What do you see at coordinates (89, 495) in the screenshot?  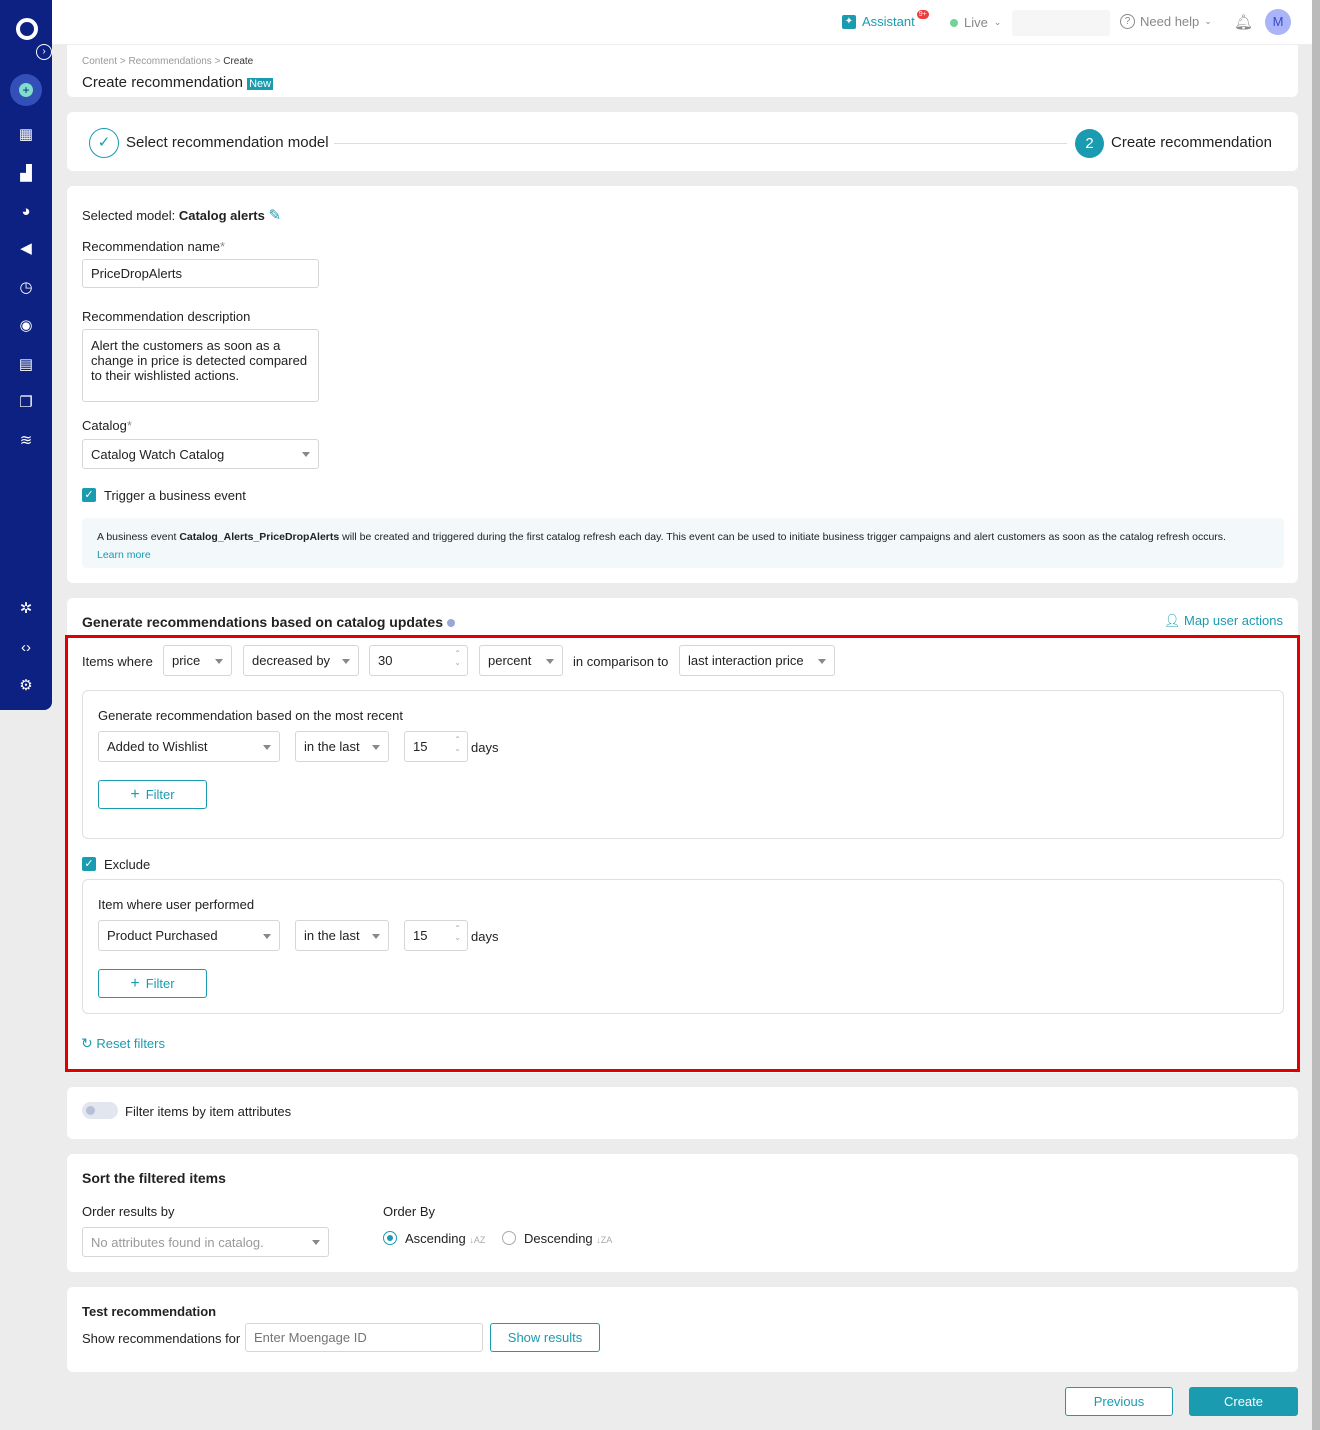 I see `trigger-event-checkbox: ✓` at bounding box center [89, 495].